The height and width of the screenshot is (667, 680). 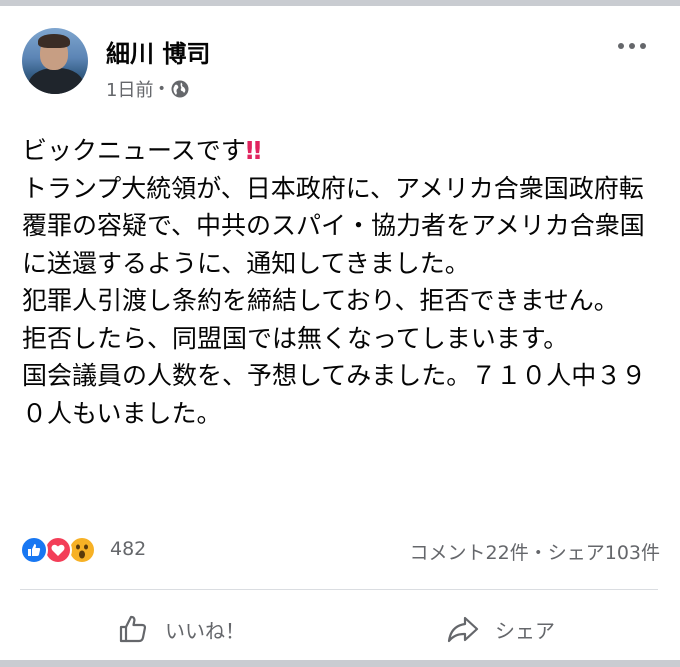 What do you see at coordinates (128, 549) in the screenshot?
I see `reaction-count: 482` at bounding box center [128, 549].